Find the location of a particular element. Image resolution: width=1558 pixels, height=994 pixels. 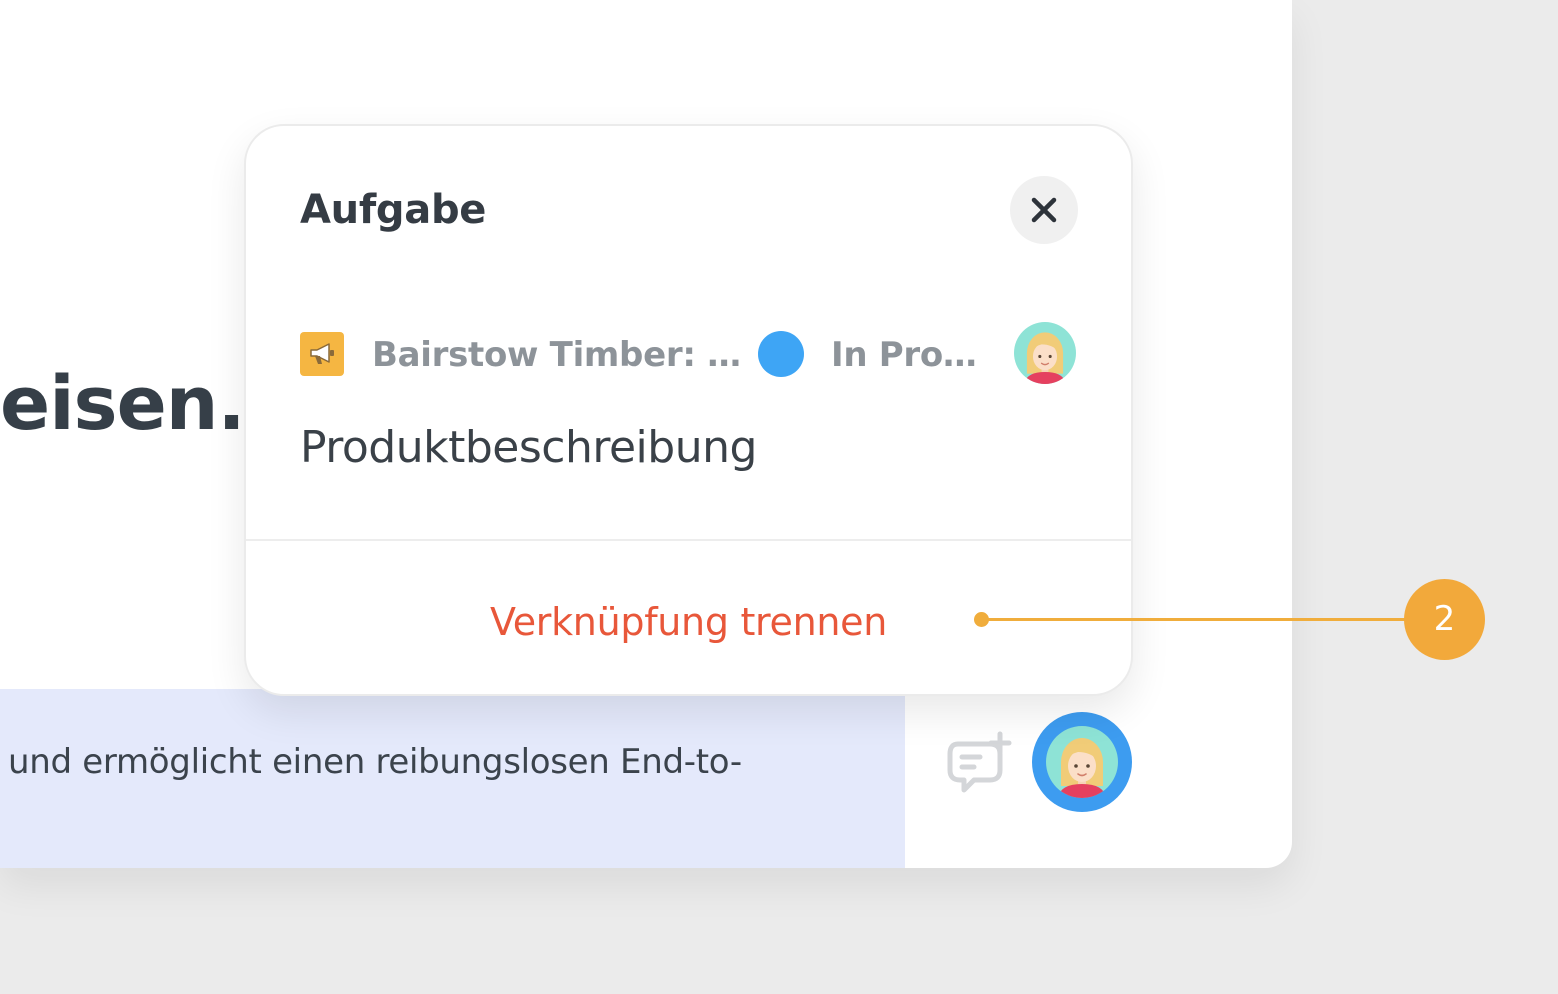

popup-title: Aufgabe is located at coordinates (393, 210).